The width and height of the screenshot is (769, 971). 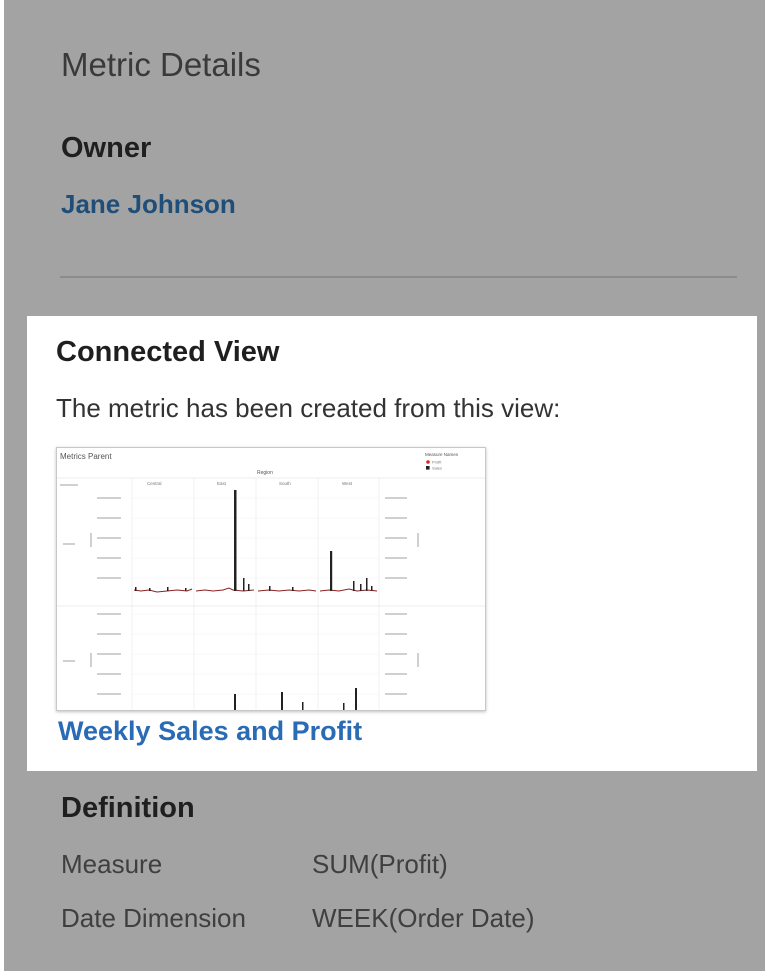 What do you see at coordinates (112, 864) in the screenshot?
I see `measure-label: Measure` at bounding box center [112, 864].